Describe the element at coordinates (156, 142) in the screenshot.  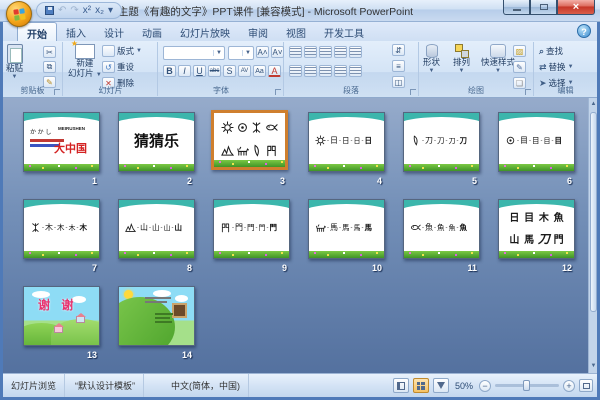
I see `slide-thumbnail-2: 猜猜乐` at that location.